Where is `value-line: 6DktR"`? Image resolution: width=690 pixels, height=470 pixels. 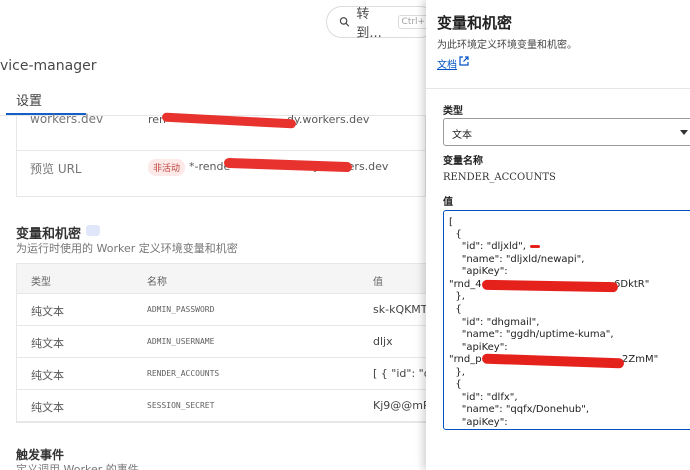
value-line: 6DktR" is located at coordinates (632, 284).